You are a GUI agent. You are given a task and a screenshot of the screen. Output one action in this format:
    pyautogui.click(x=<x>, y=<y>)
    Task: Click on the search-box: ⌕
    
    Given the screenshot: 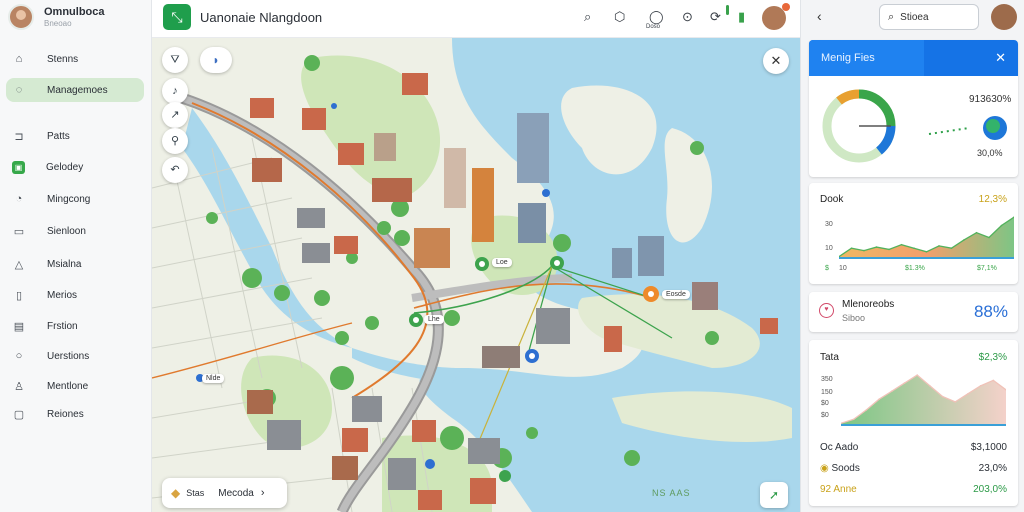 What is the action you would take?
    pyautogui.click(x=929, y=17)
    